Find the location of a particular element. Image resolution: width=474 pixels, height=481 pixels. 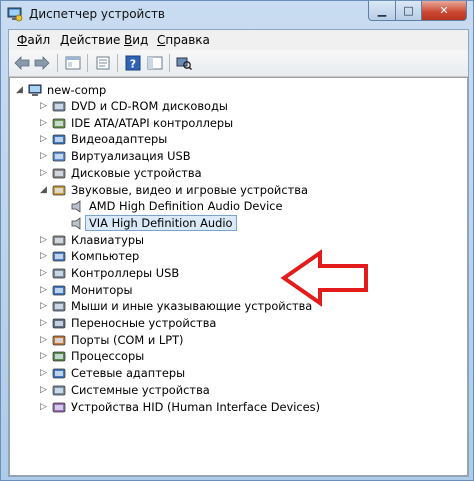

tree-category-label: DVD и CD-ROM дисководы is located at coordinates (149, 106).